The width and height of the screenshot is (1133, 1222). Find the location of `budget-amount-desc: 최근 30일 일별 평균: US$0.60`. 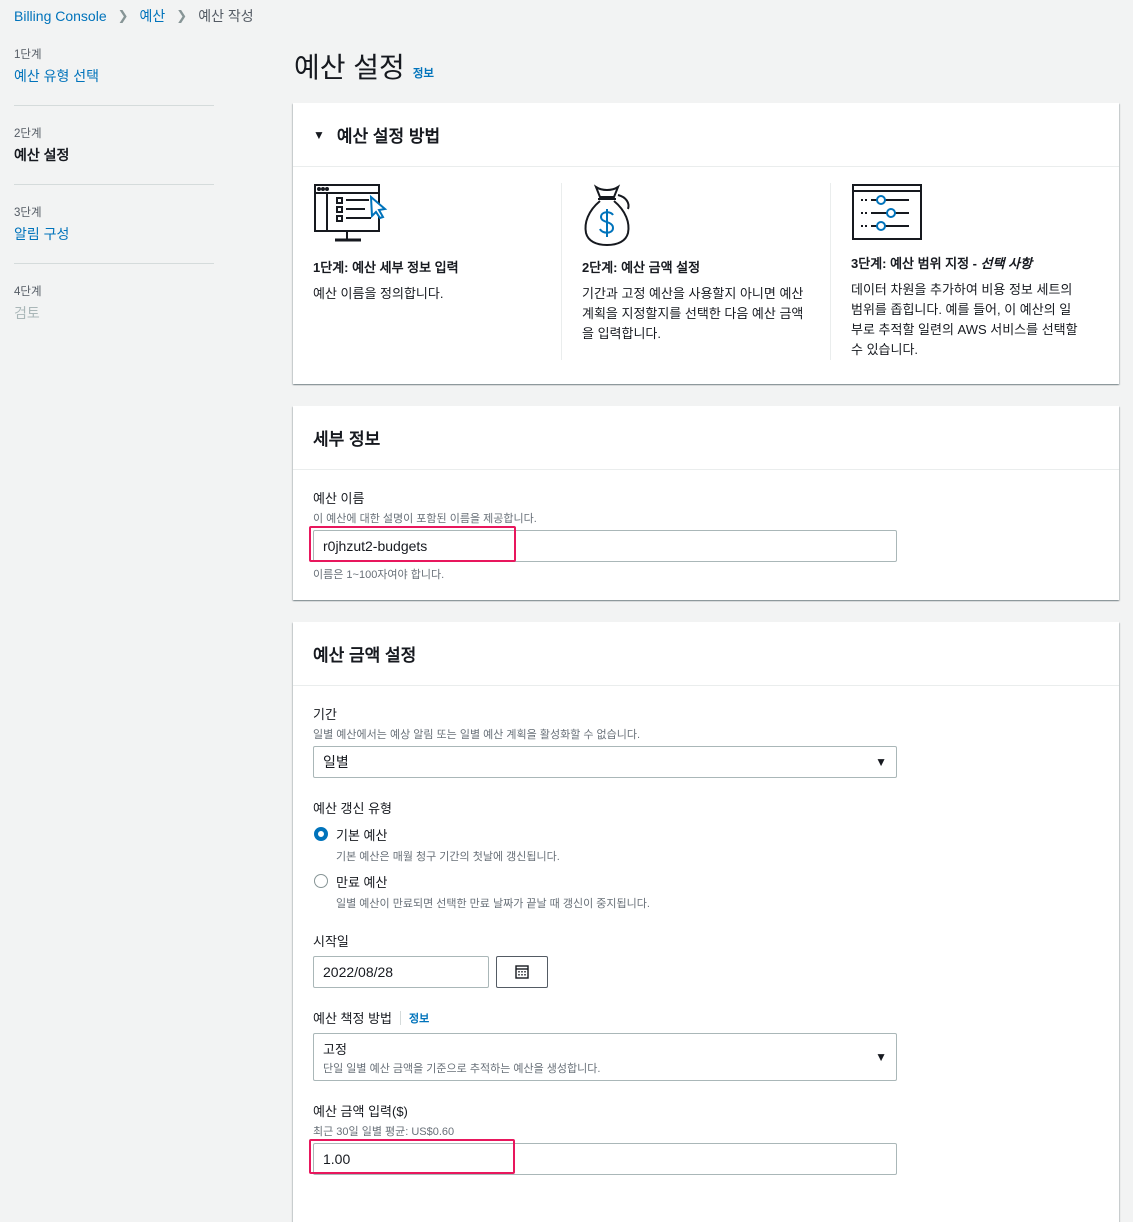

budget-amount-desc: 최근 30일 일별 평균: US$0.60 is located at coordinates (384, 1132).